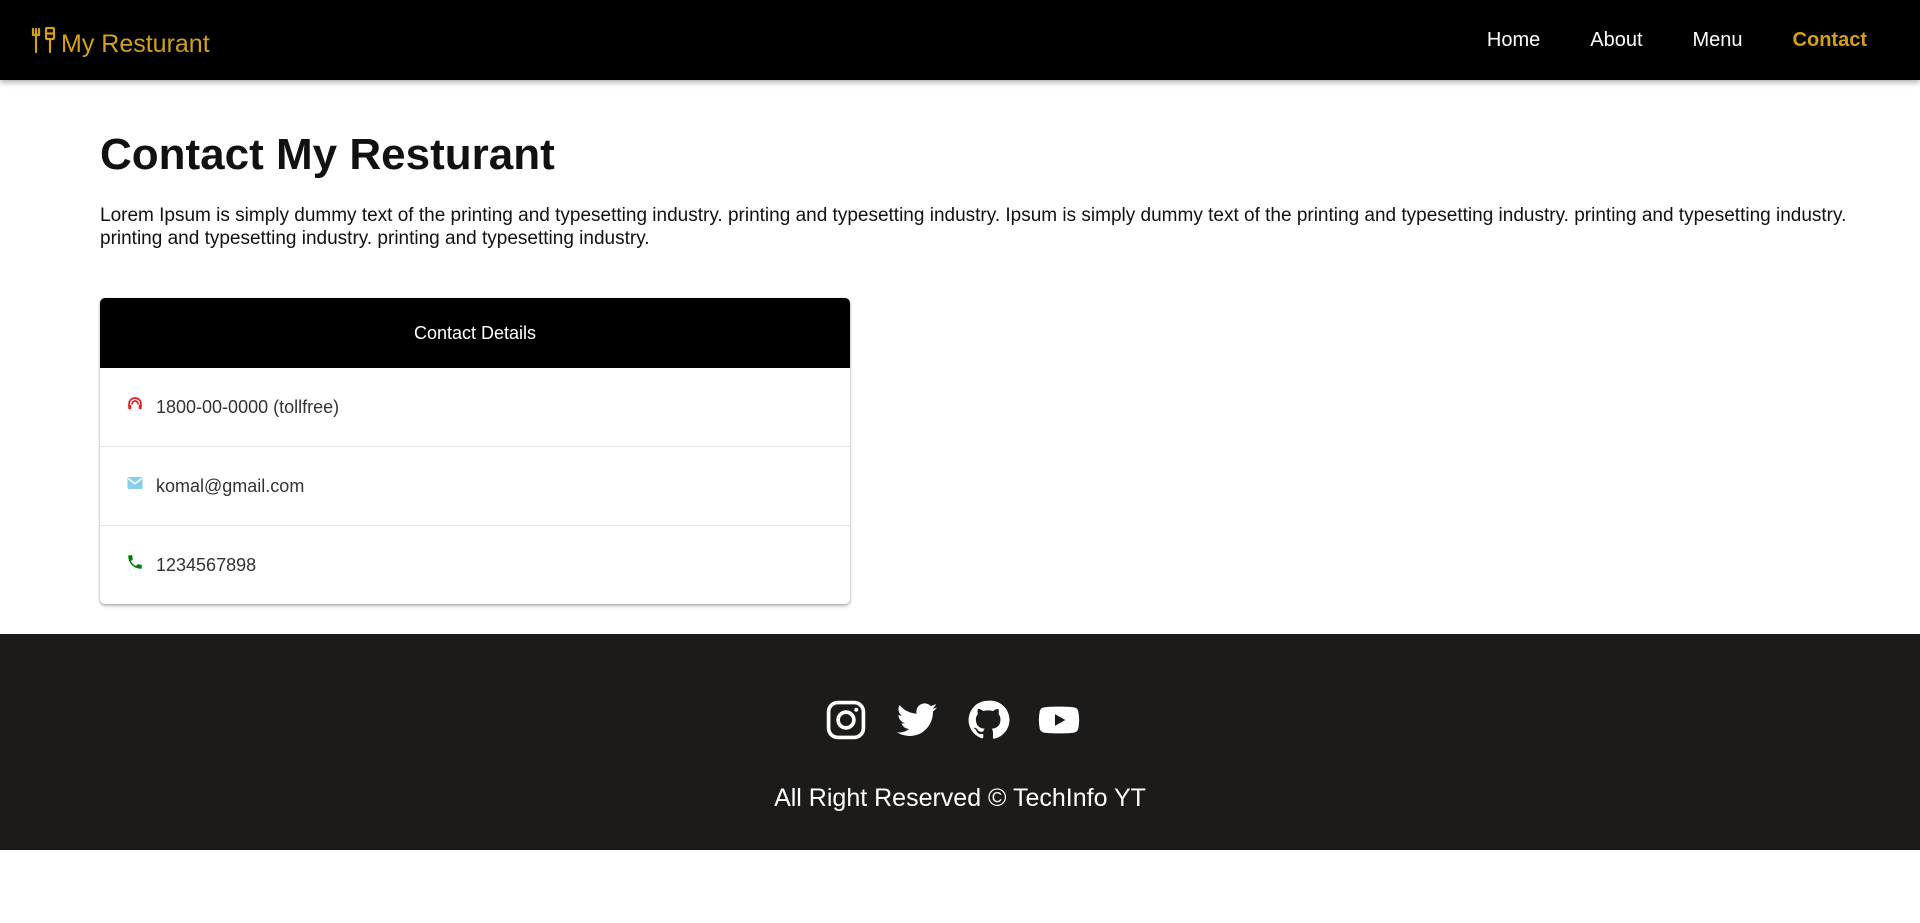  What do you see at coordinates (960, 40) in the screenshot?
I see `navbar: My Resturant Home About Menu Contact` at bounding box center [960, 40].